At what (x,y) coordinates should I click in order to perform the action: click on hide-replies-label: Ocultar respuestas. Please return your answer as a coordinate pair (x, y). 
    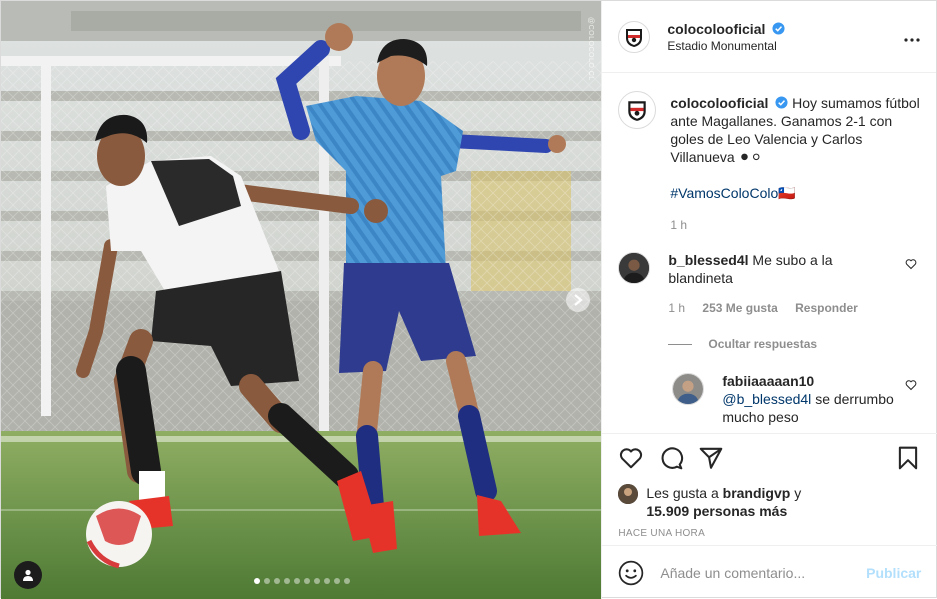
    Looking at the image, I should click on (763, 344).